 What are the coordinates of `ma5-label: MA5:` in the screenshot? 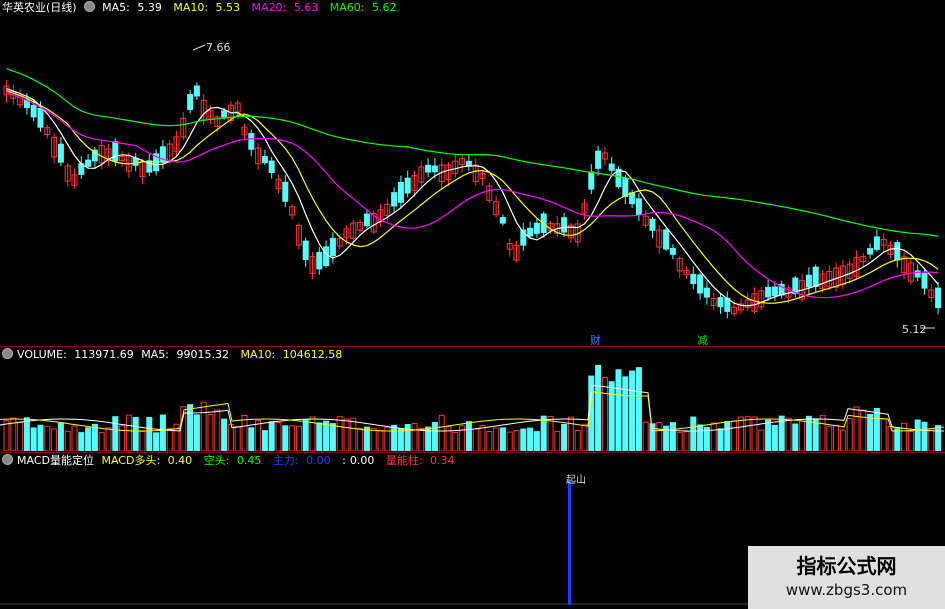 It's located at (116, 7).